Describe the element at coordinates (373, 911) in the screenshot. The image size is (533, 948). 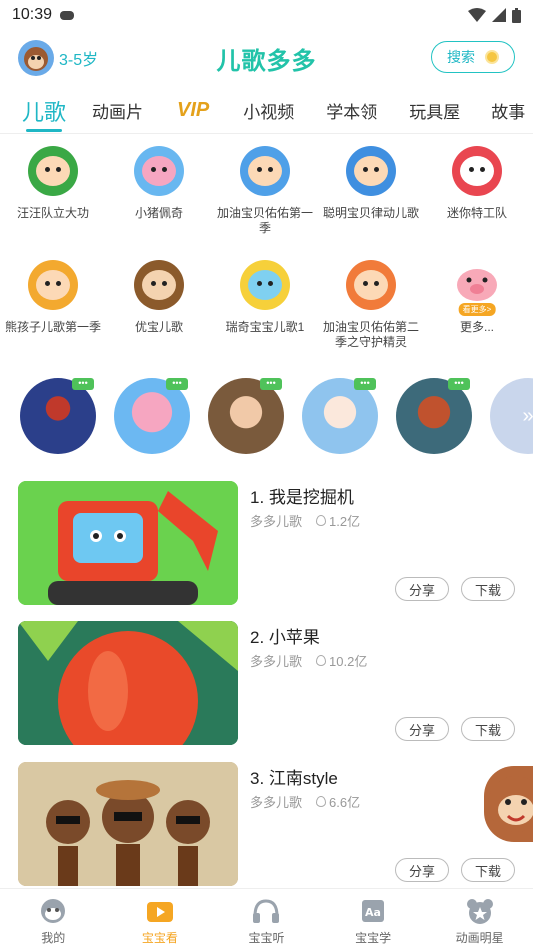
I see `aa-book-icon: Aa` at that location.